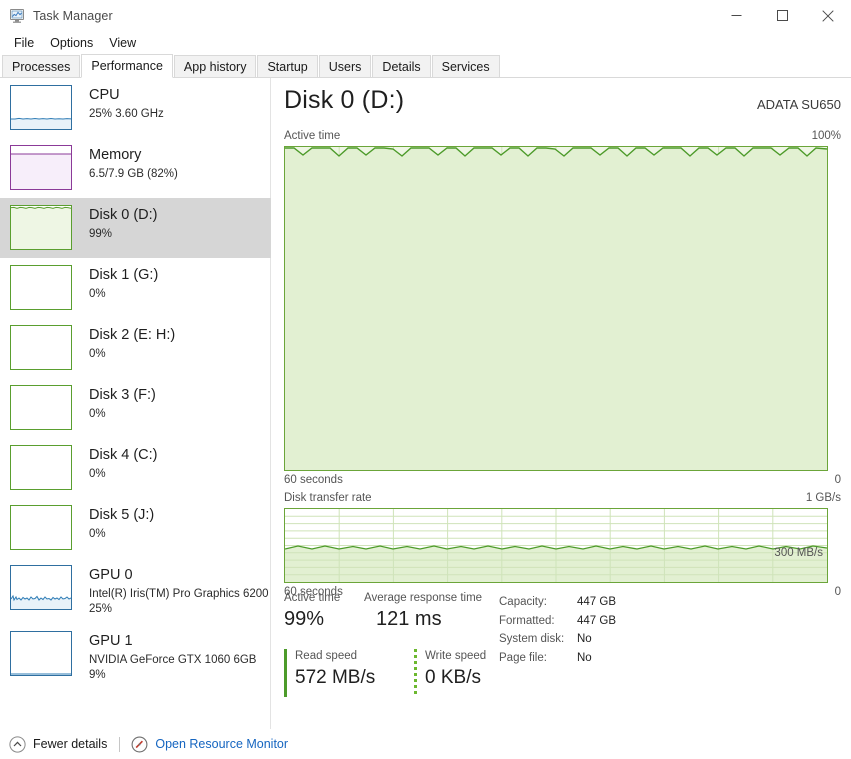 This screenshot has height=759, width=851. I want to click on fewer-details-button: Fewer details, so click(58, 744).